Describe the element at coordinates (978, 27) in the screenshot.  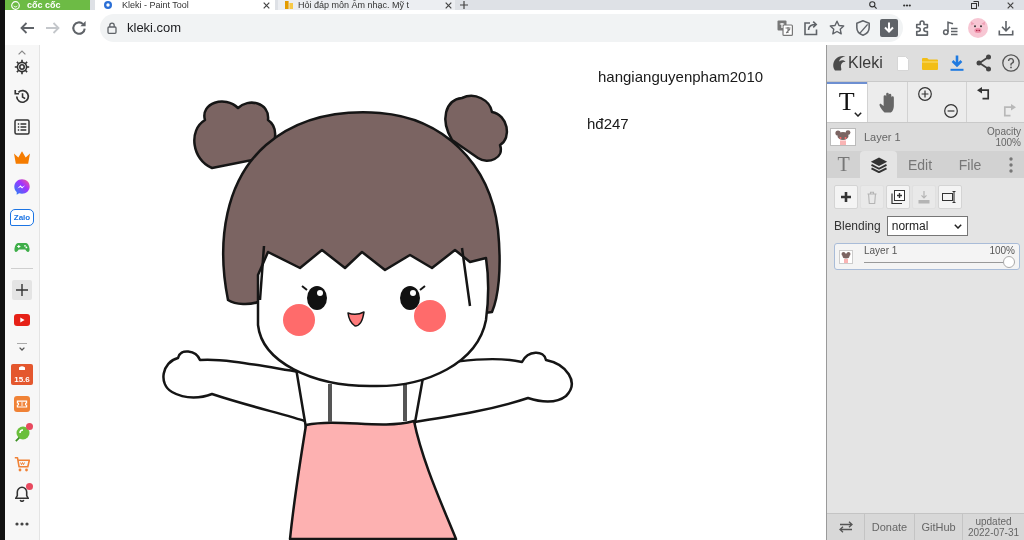
I see `pig-icon` at that location.